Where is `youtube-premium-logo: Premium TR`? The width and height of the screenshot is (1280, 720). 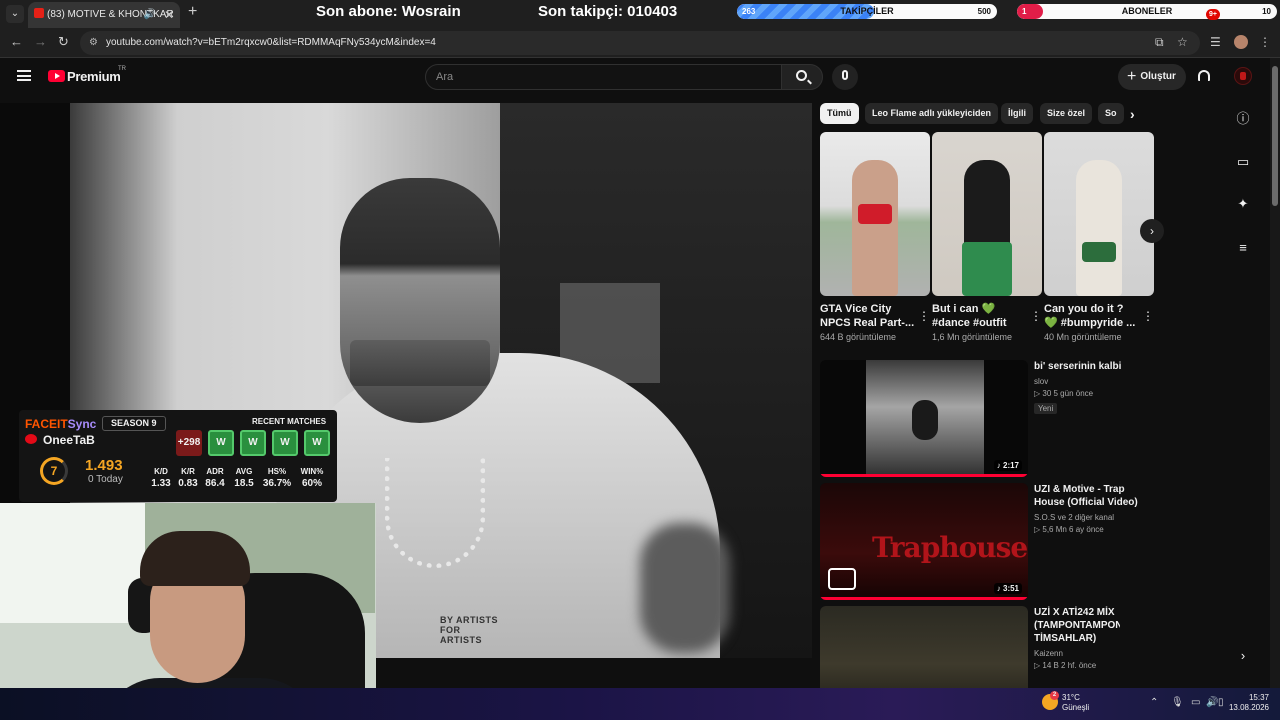 youtube-premium-logo: Premium TR is located at coordinates (87, 76).